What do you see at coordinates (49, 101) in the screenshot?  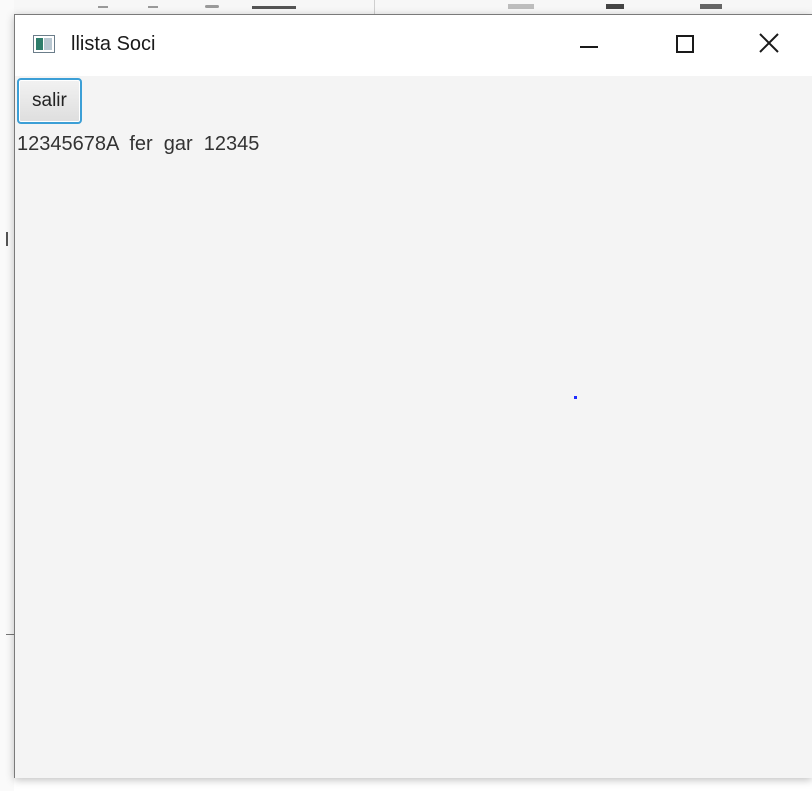 I see `exit-button: salir` at bounding box center [49, 101].